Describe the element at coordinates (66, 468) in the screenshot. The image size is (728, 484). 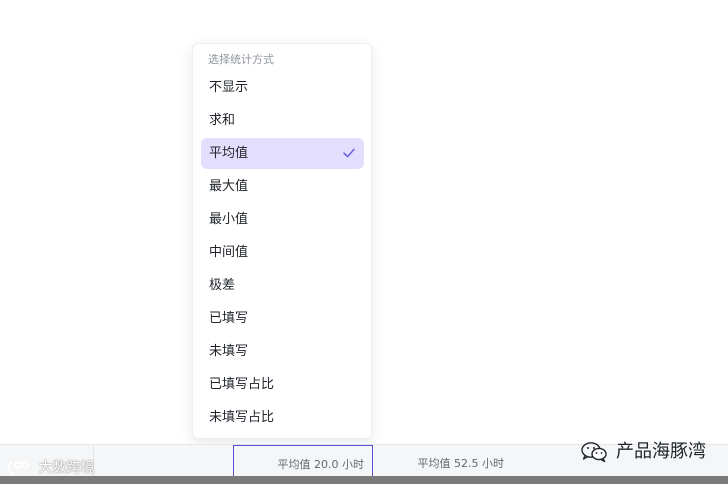
I see `watermark-left-text: 大数跨境` at that location.